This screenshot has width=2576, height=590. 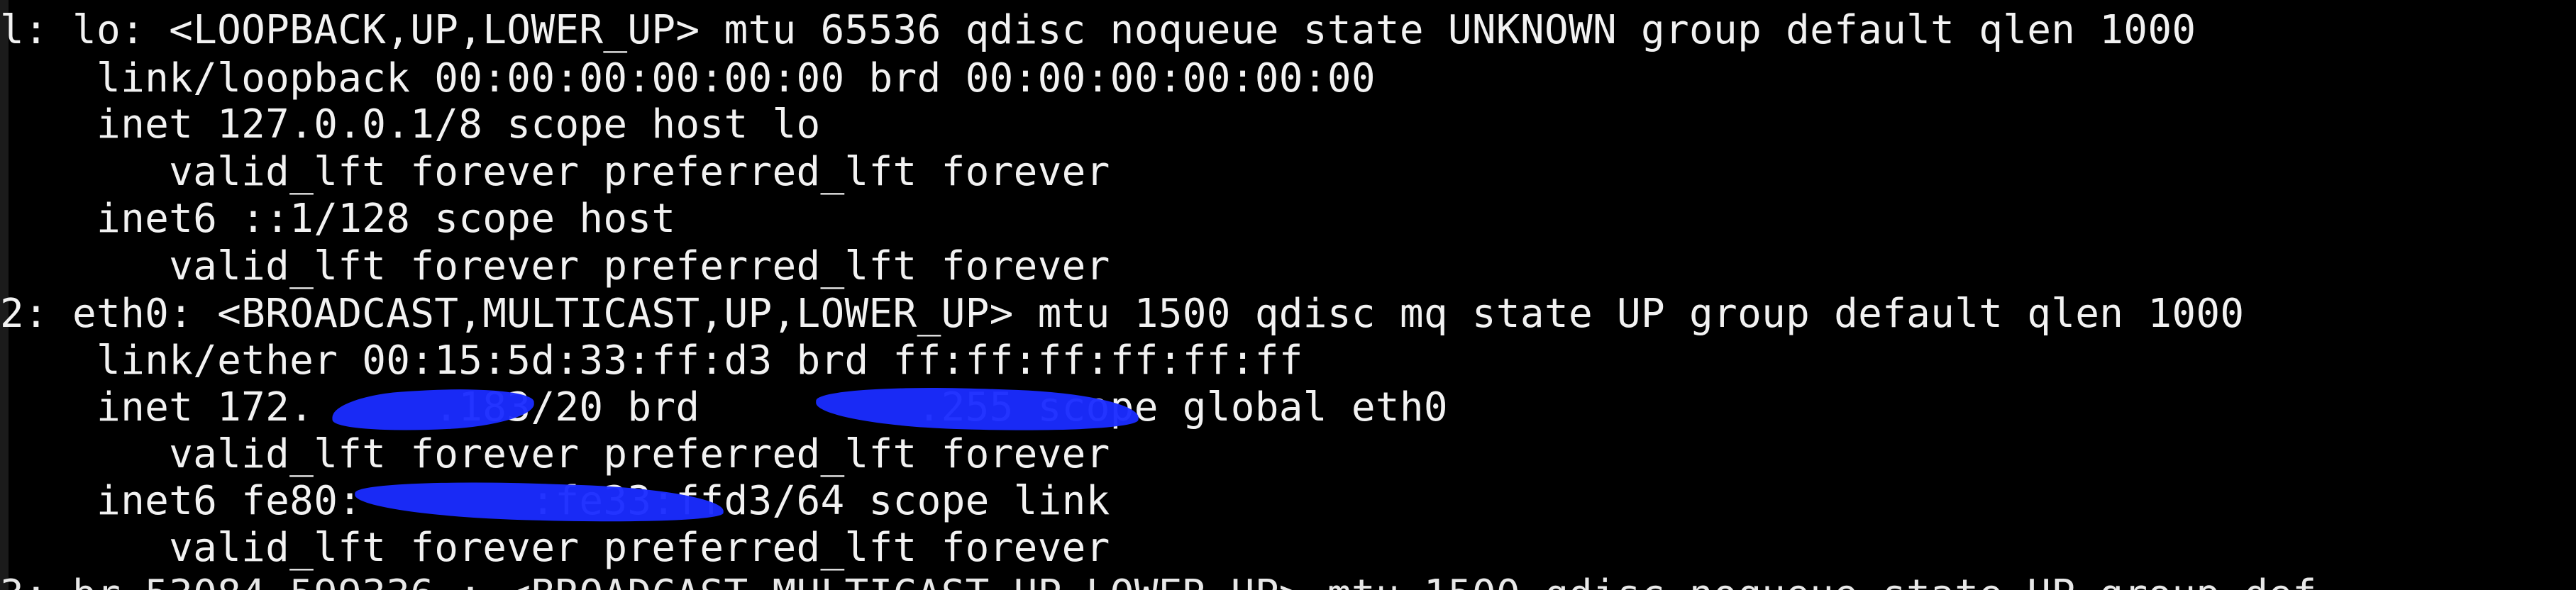 I want to click on output-line: inet 127.0.0.1/8 scope host lo, so click(x=410, y=125).